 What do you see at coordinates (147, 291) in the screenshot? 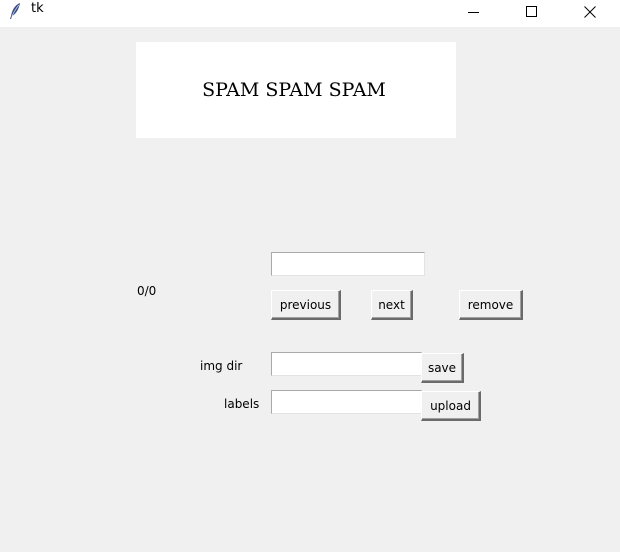
I see `image-counter: 0/0` at bounding box center [147, 291].